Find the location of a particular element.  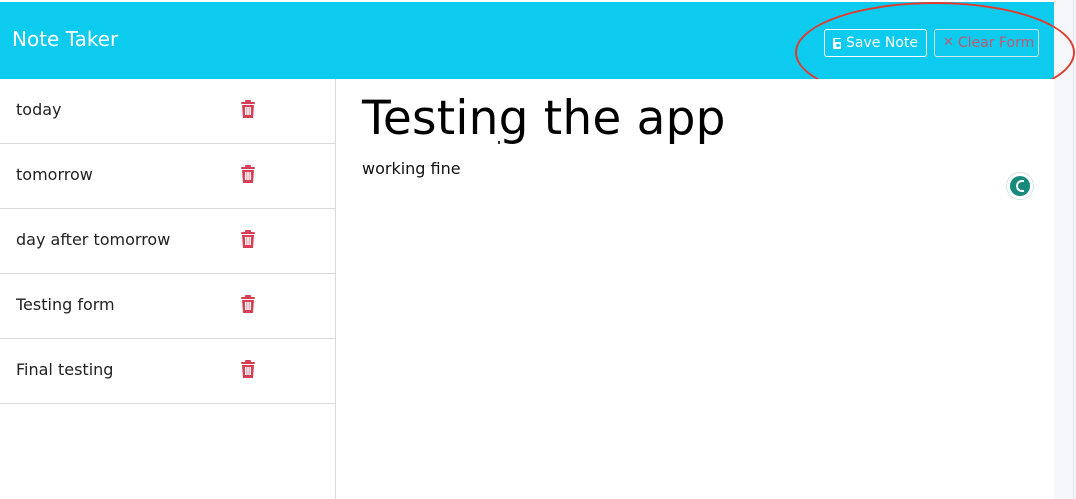

note-title: Final testing is located at coordinates (64, 370).